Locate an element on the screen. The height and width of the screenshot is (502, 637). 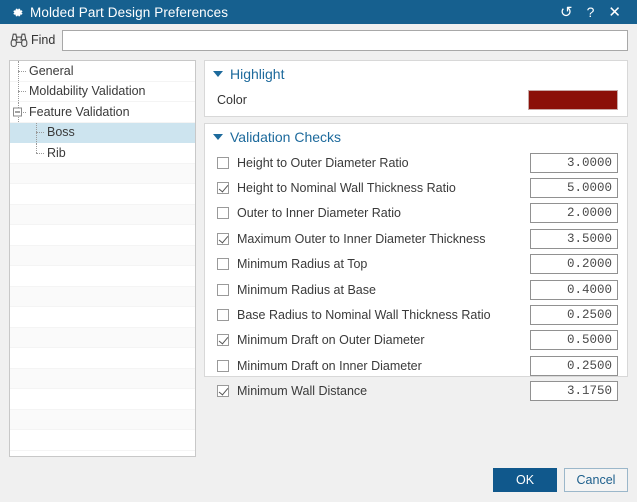
cancel-button: Cancel is located at coordinates (596, 479).